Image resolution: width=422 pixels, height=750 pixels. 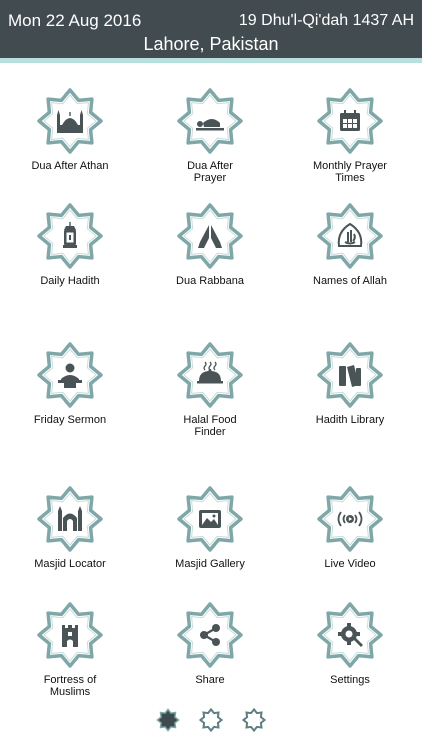 I want to click on share-icon, so click(x=210, y=635).